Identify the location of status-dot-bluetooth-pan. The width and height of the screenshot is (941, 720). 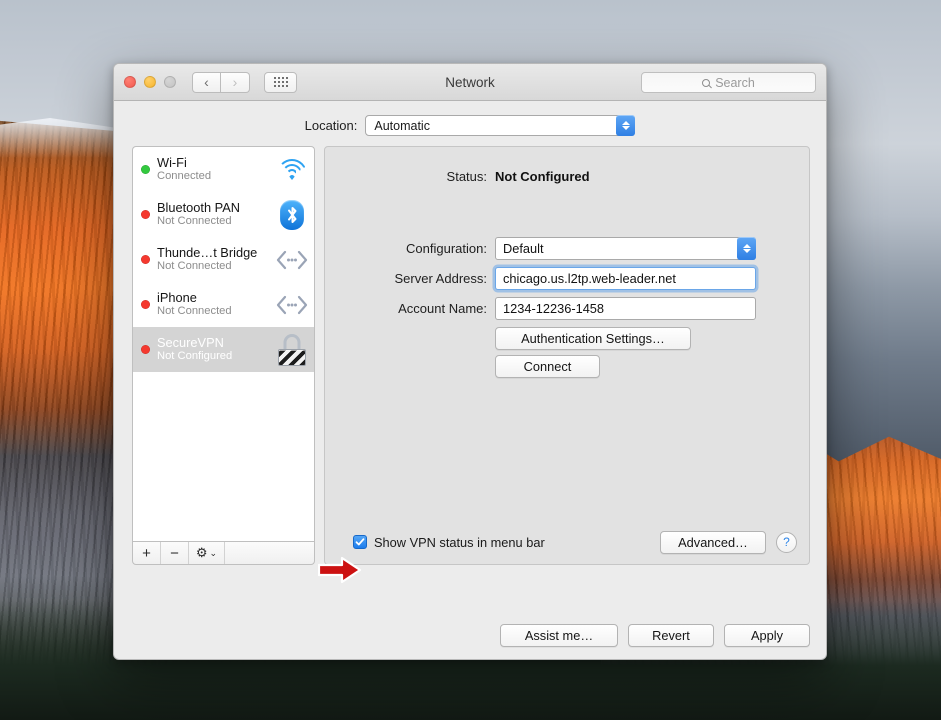
(145, 214).